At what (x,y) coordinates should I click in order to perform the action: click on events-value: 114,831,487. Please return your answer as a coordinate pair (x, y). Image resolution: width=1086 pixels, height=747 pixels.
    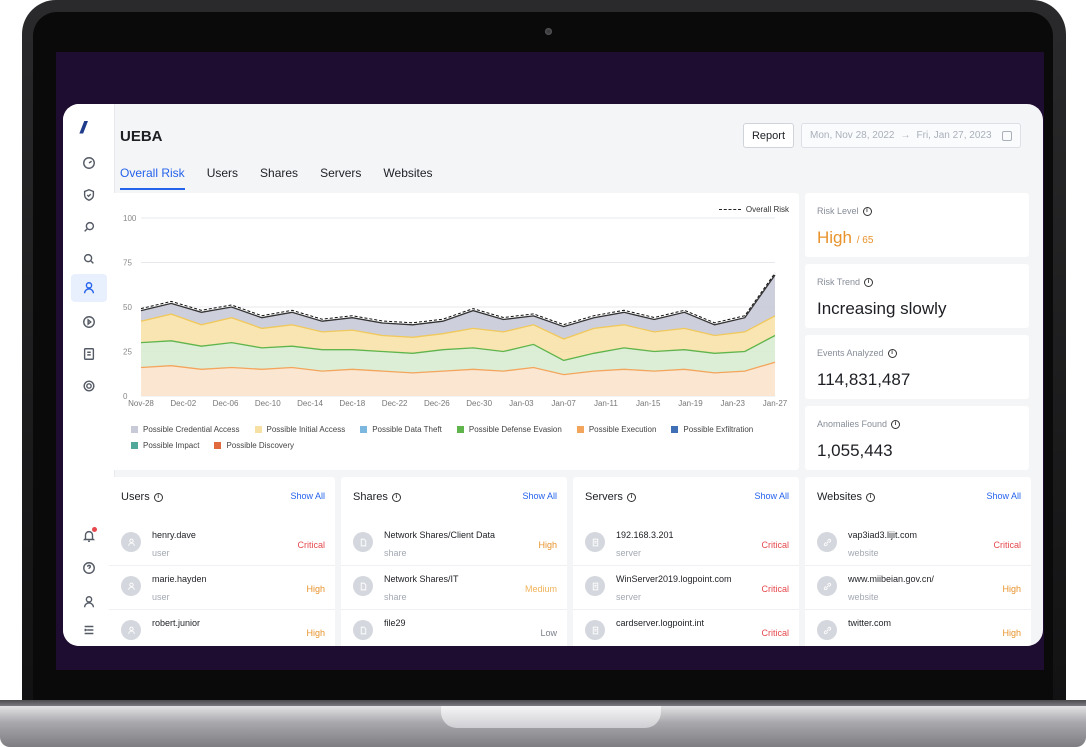
    Looking at the image, I should click on (864, 379).